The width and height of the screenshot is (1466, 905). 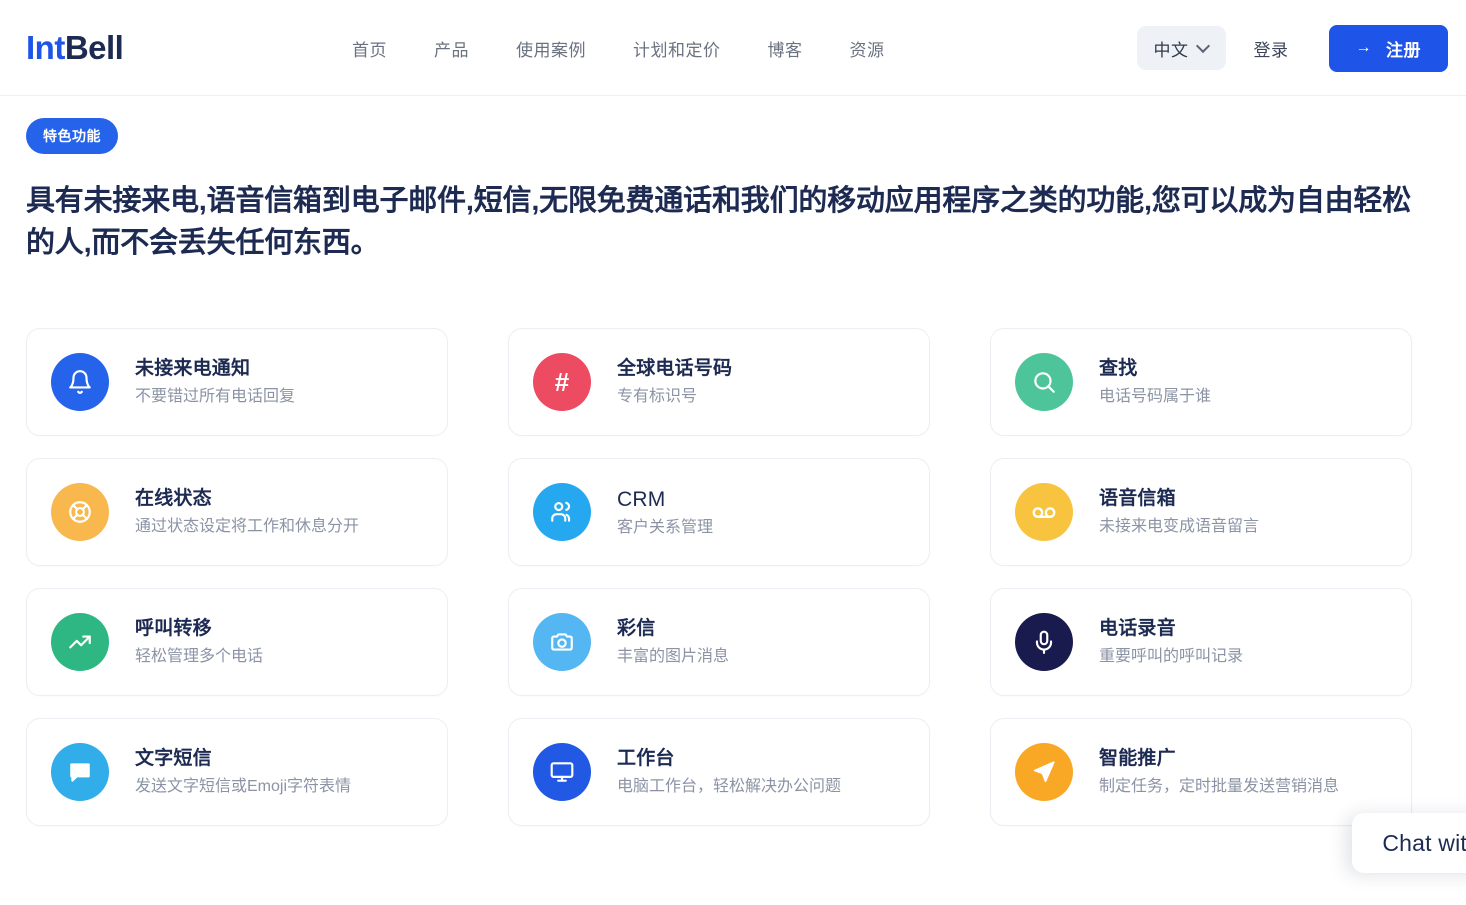 I want to click on feature-card-title: 彩信, so click(x=636, y=629).